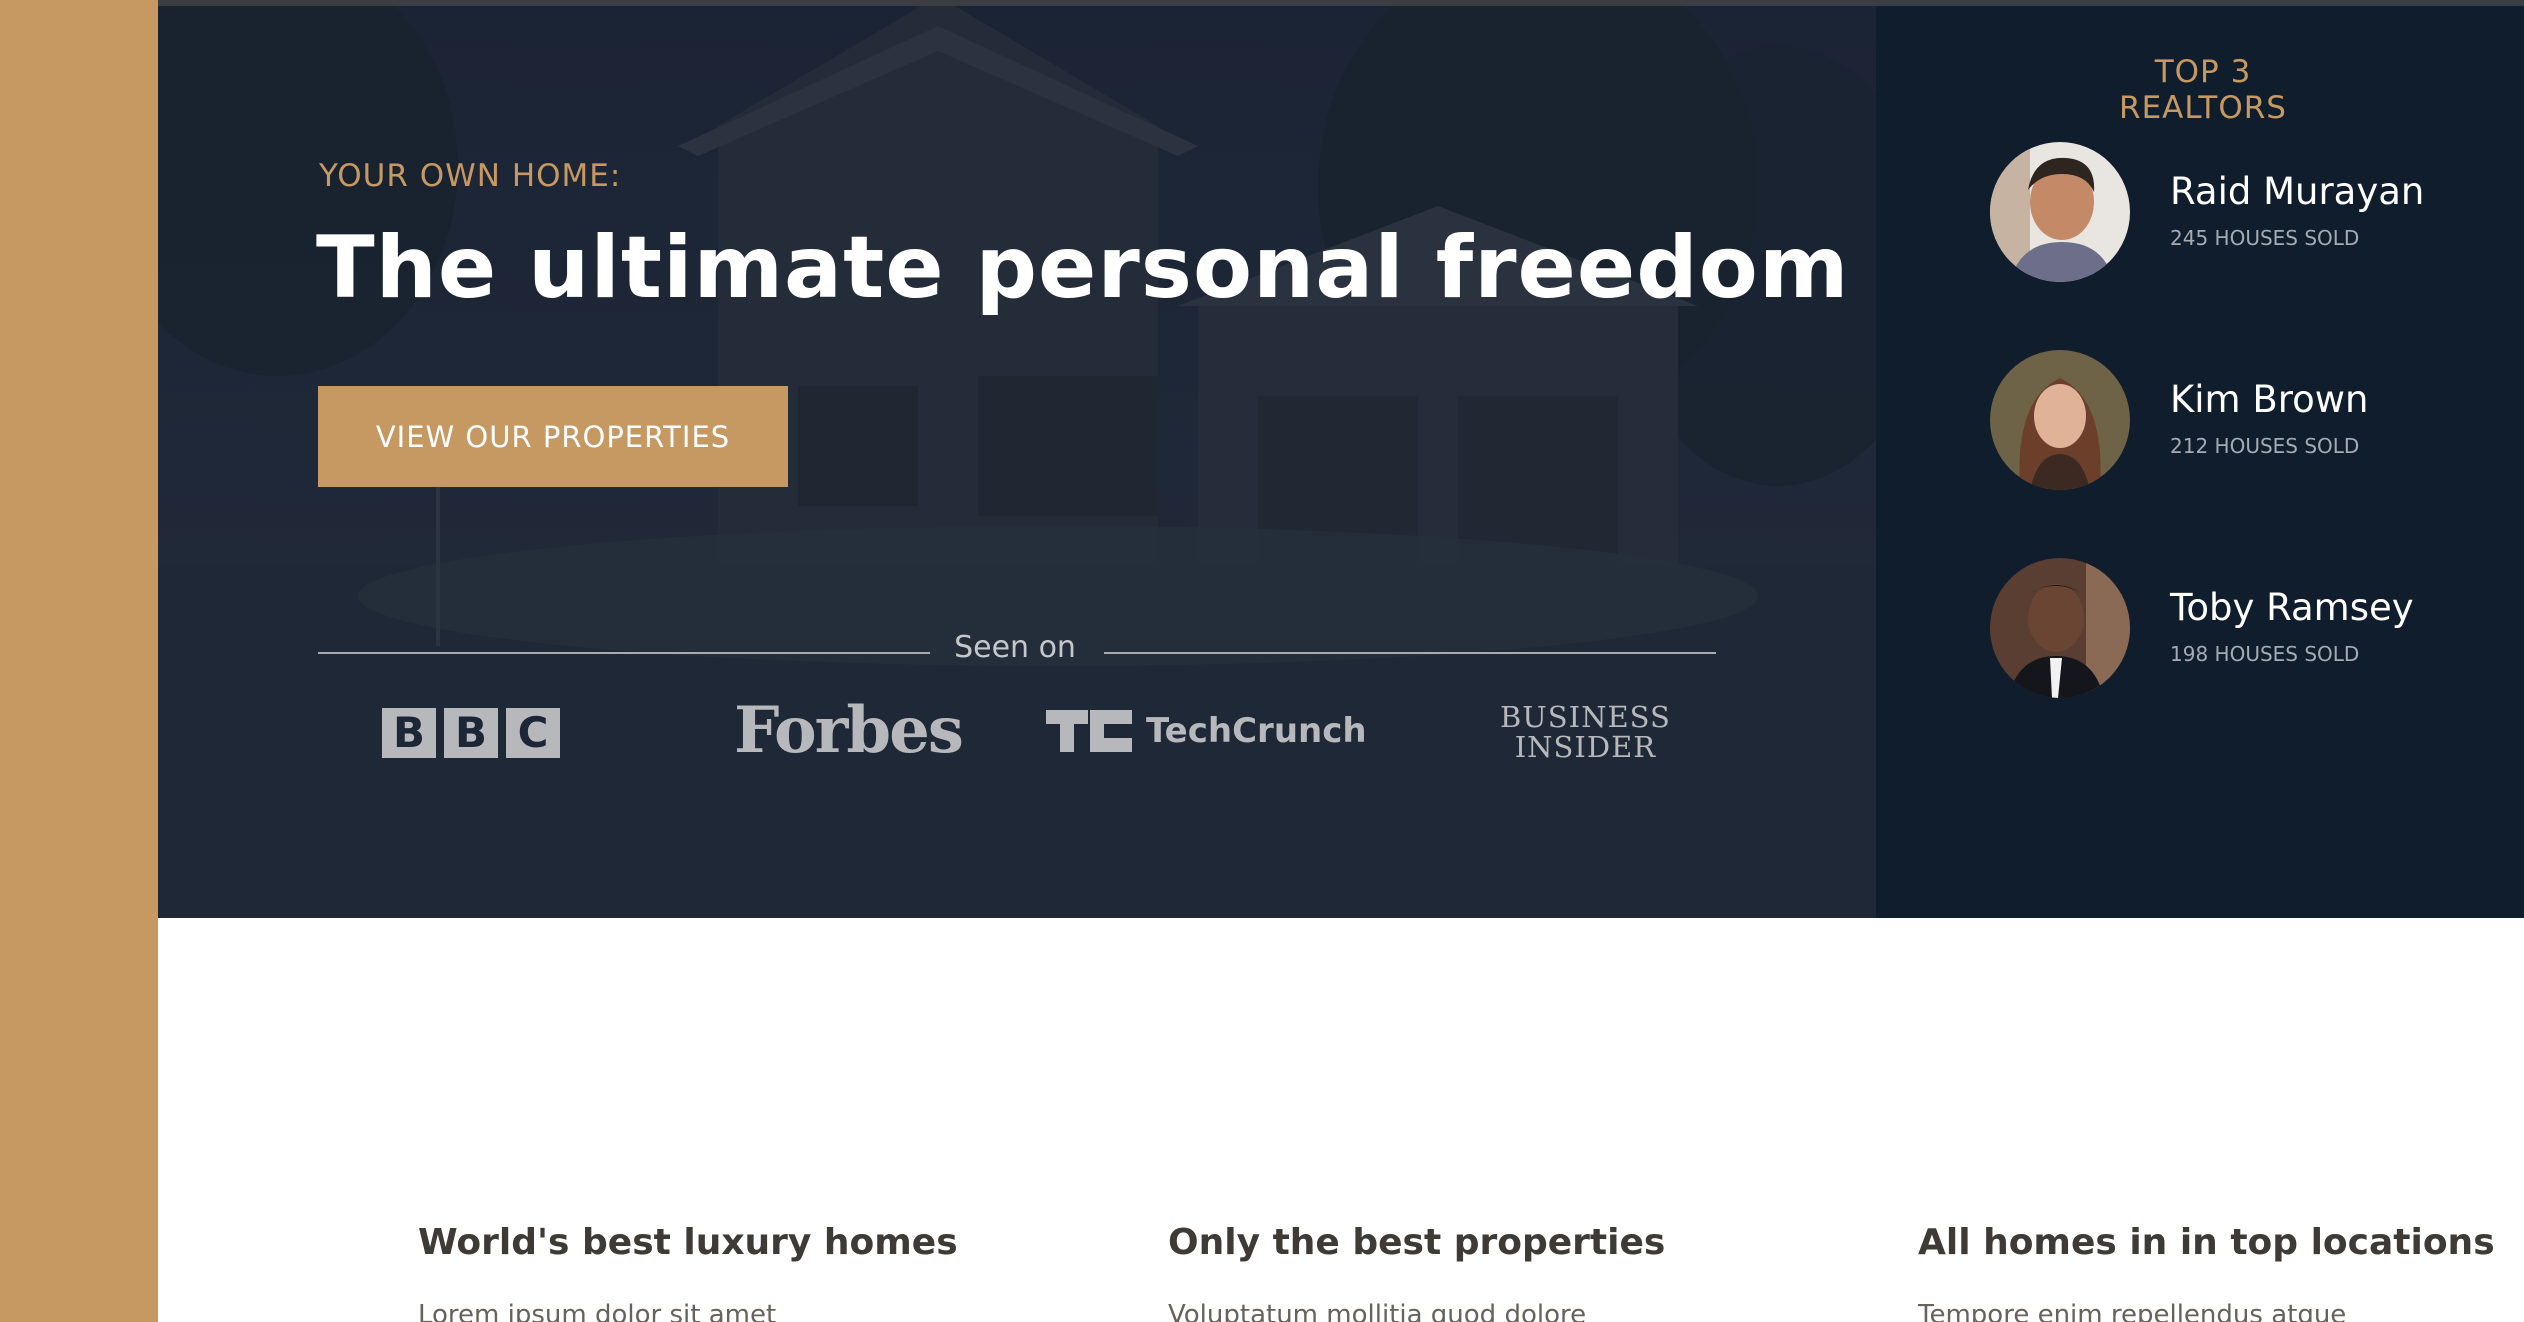 This screenshot has height=1322, width=2524. Describe the element at coordinates (1417, 1242) in the screenshot. I see `feature-title: Only the best properties` at that location.